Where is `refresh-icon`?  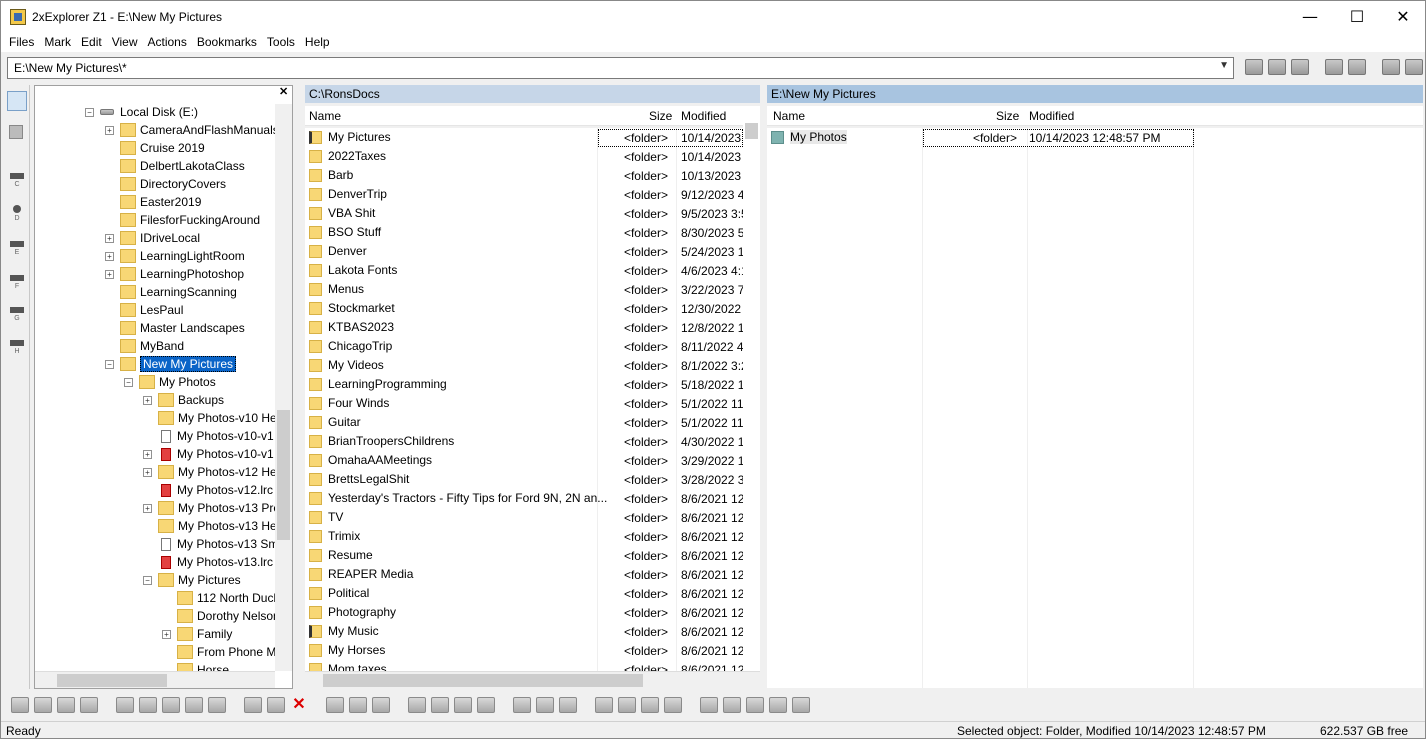
refresh-icon is located at coordinates (1391, 67).